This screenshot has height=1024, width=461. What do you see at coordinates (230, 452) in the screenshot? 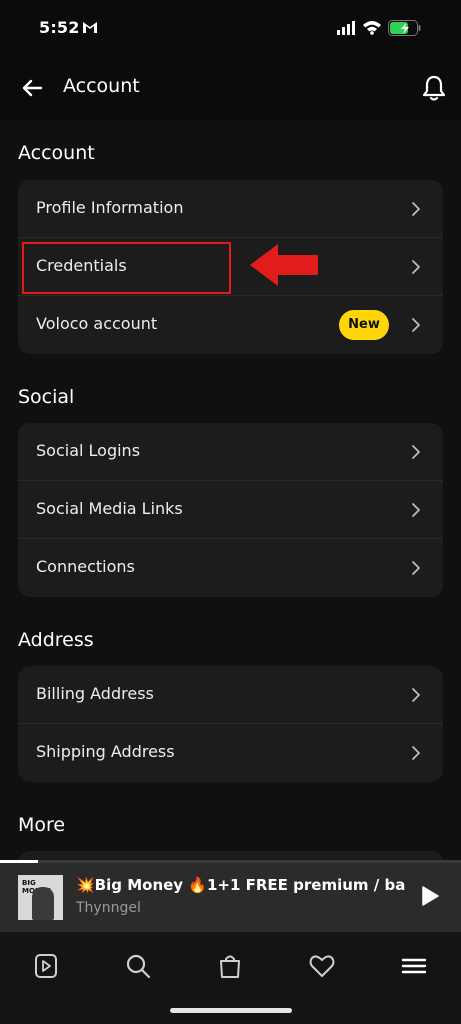
I see `row-social-logins: Social Logins` at bounding box center [230, 452].